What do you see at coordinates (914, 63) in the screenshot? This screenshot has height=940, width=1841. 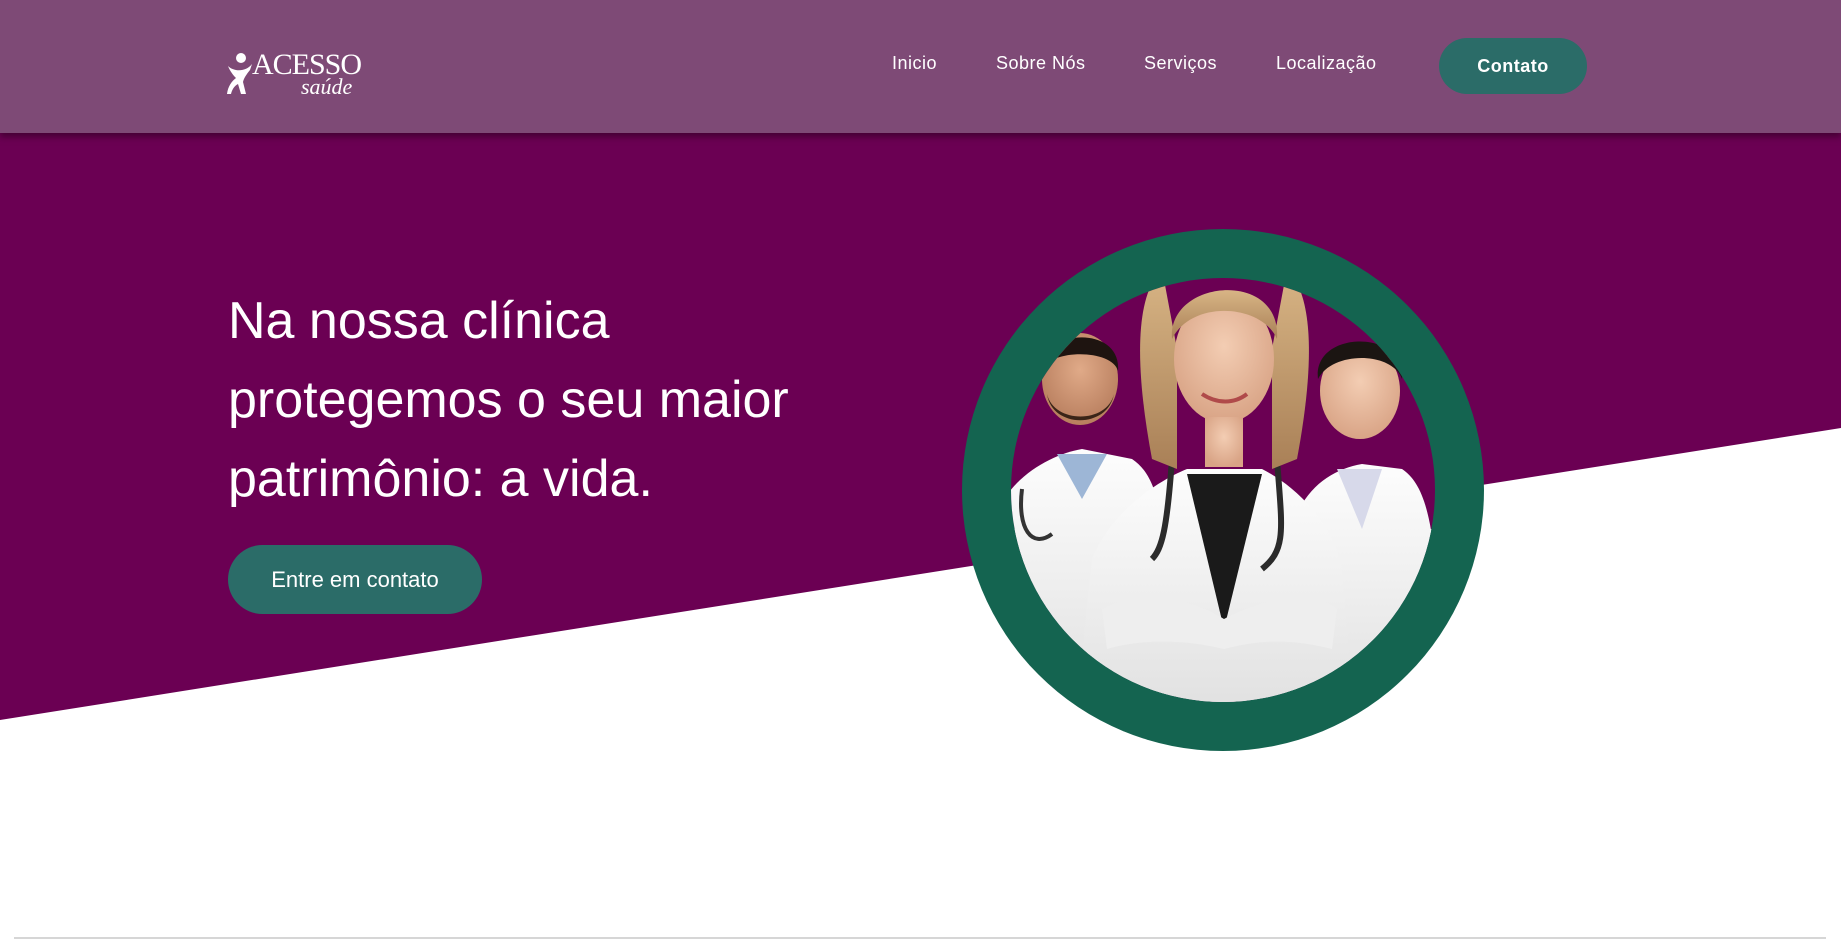 I see `nav-link-inicio: Inicio` at bounding box center [914, 63].